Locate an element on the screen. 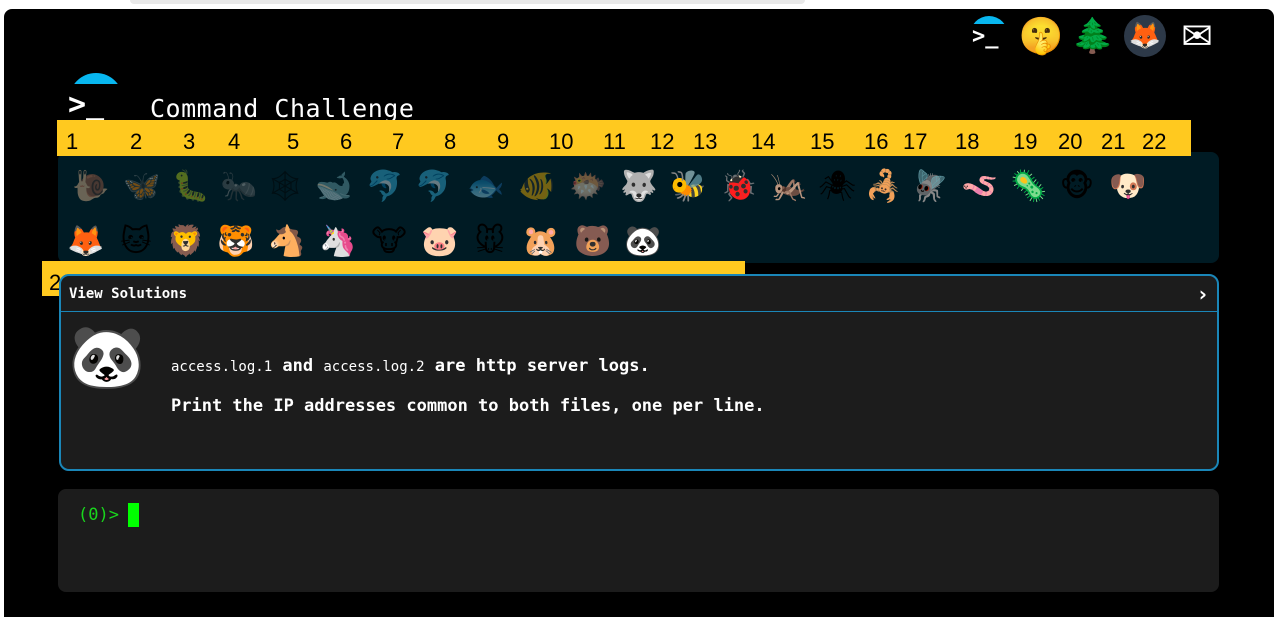 This screenshot has height=617, width=1278. challenge-animal-icon: 🦗 is located at coordinates (789, 187).